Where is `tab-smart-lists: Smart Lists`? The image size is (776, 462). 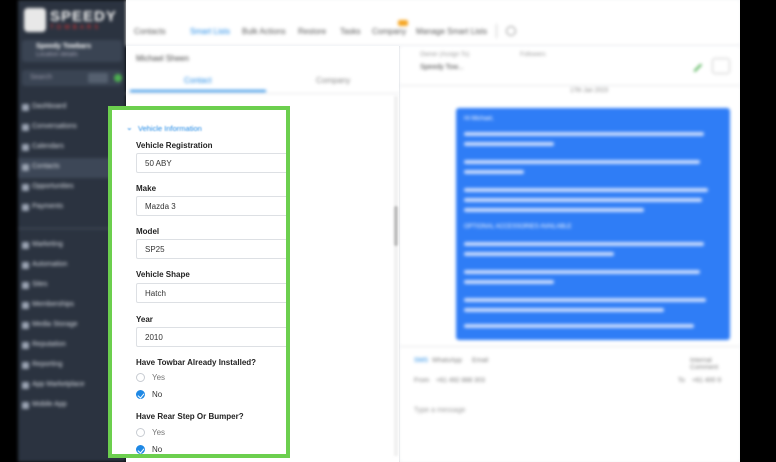
tab-smart-lists: Smart Lists is located at coordinates (210, 31).